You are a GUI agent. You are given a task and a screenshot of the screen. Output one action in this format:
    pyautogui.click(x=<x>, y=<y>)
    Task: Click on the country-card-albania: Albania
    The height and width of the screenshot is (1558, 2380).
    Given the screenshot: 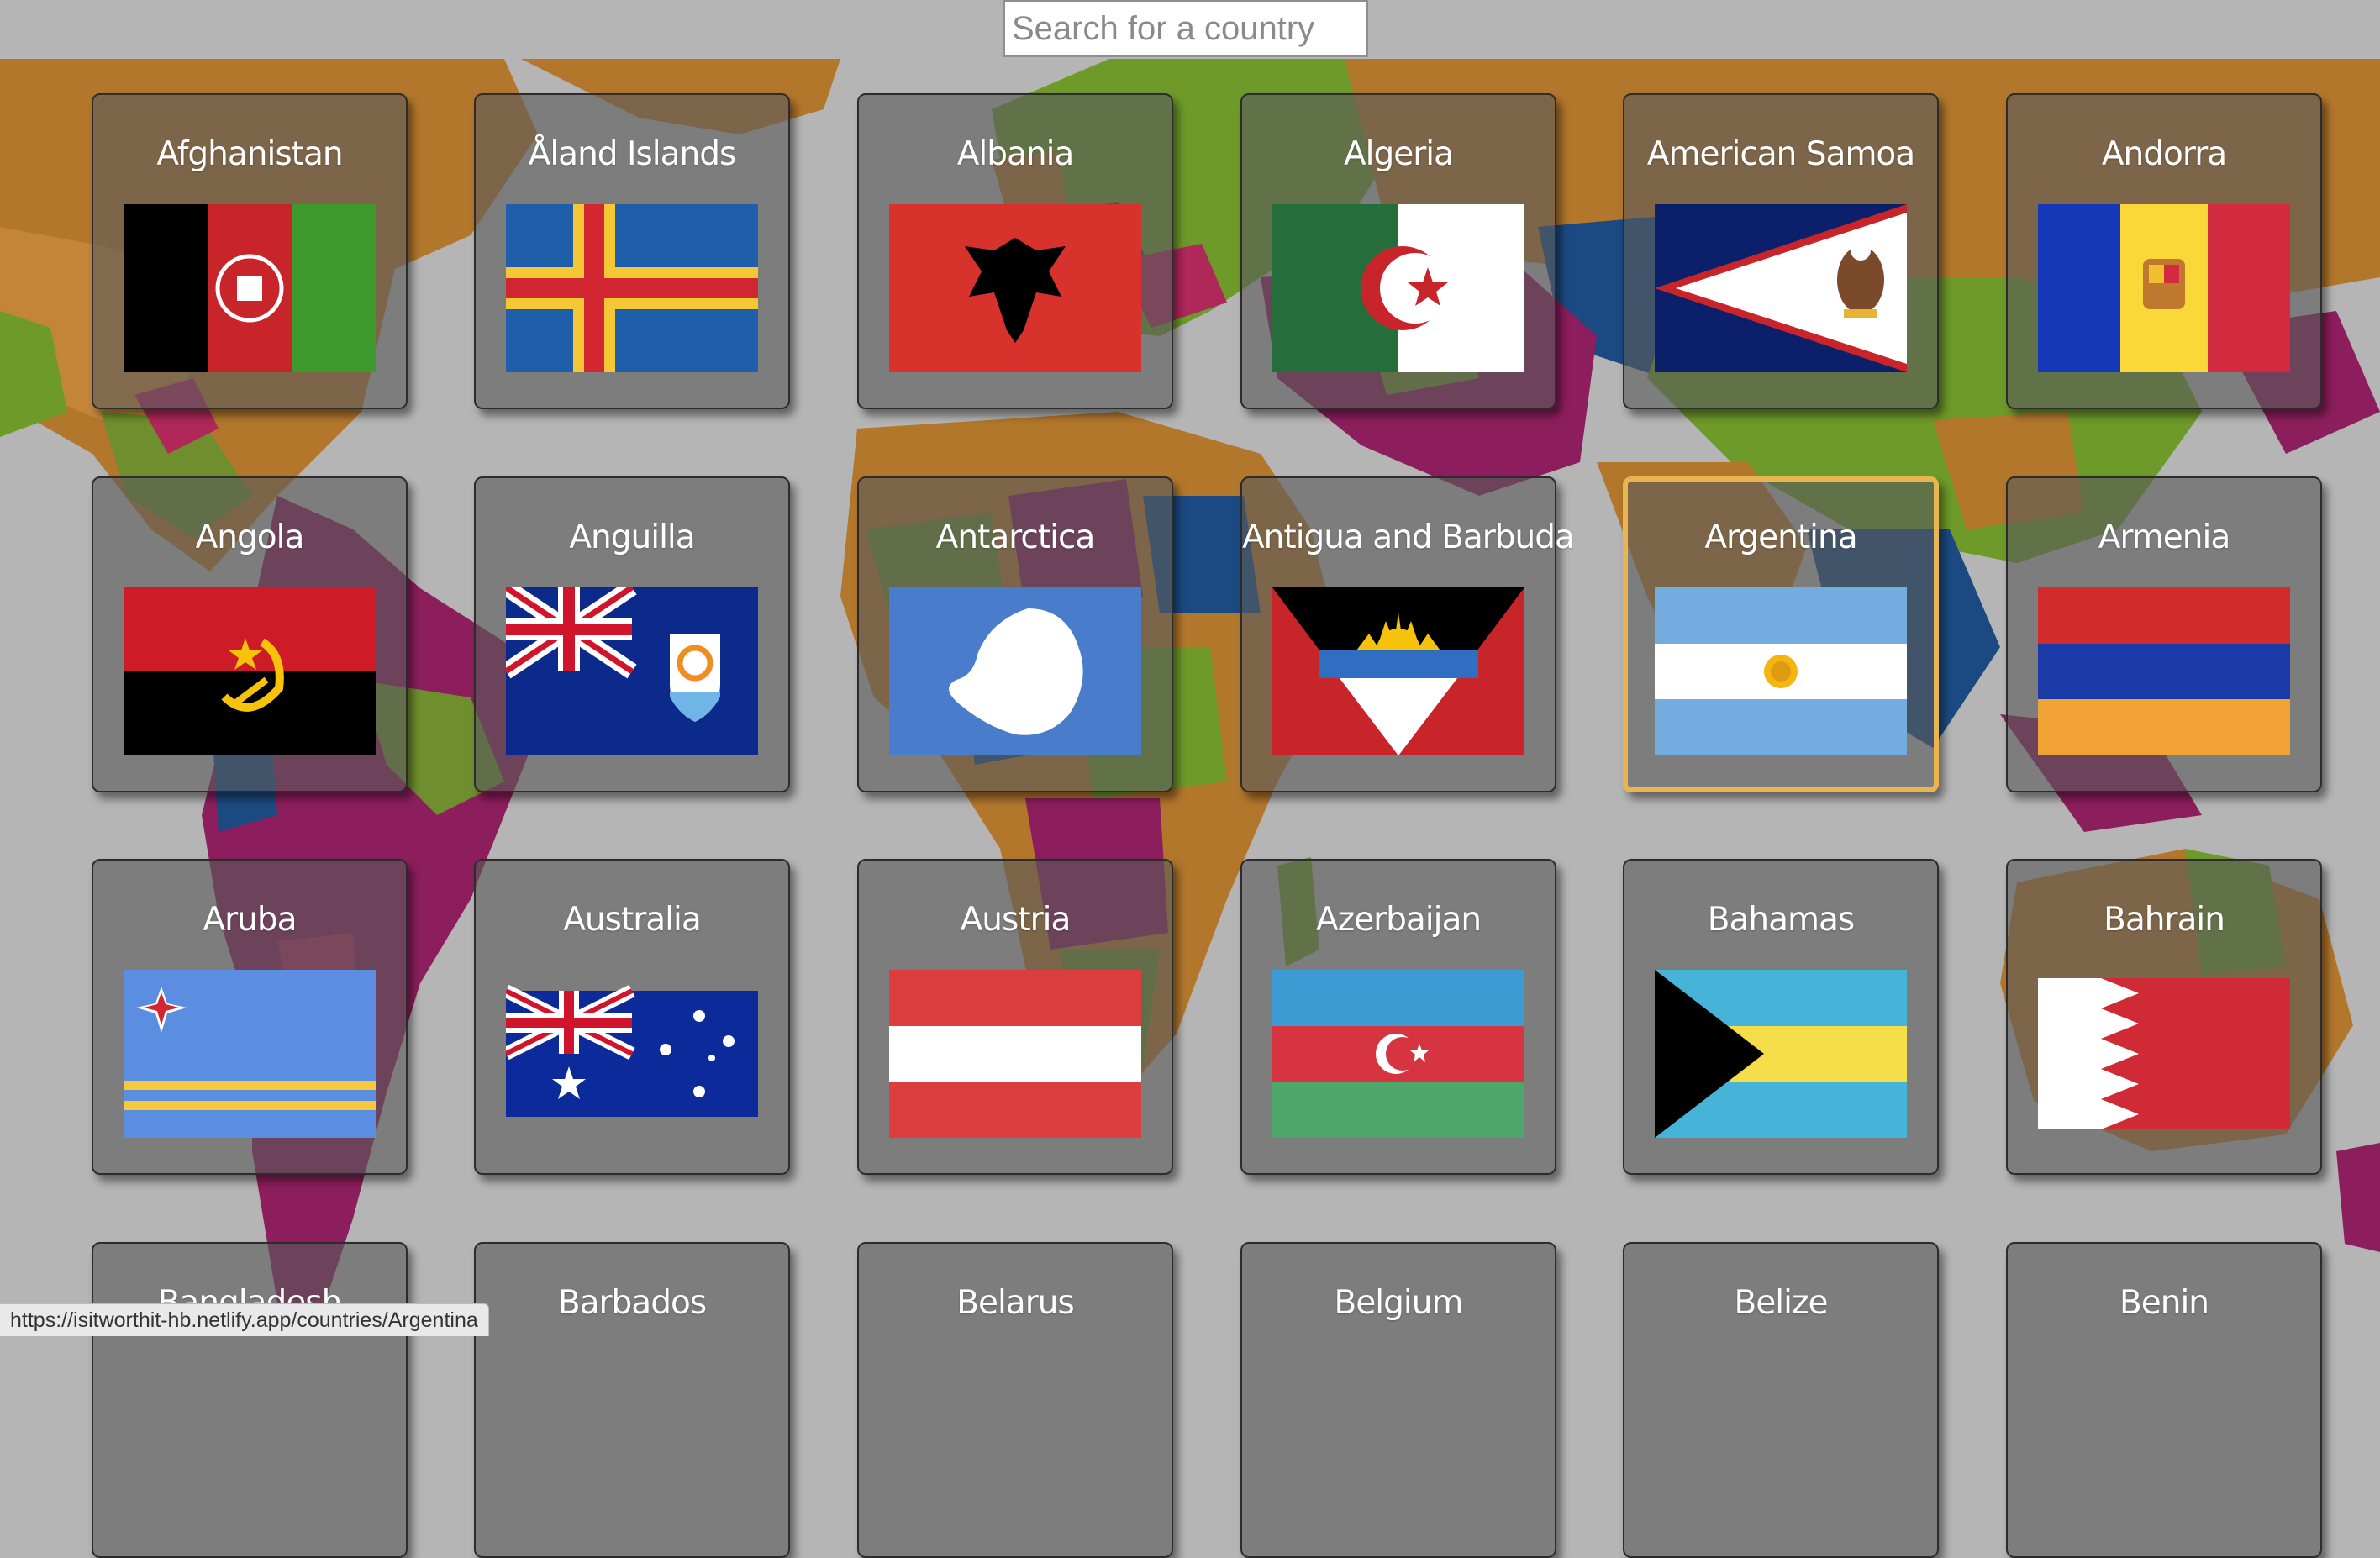 What is the action you would take?
    pyautogui.click(x=1015, y=251)
    